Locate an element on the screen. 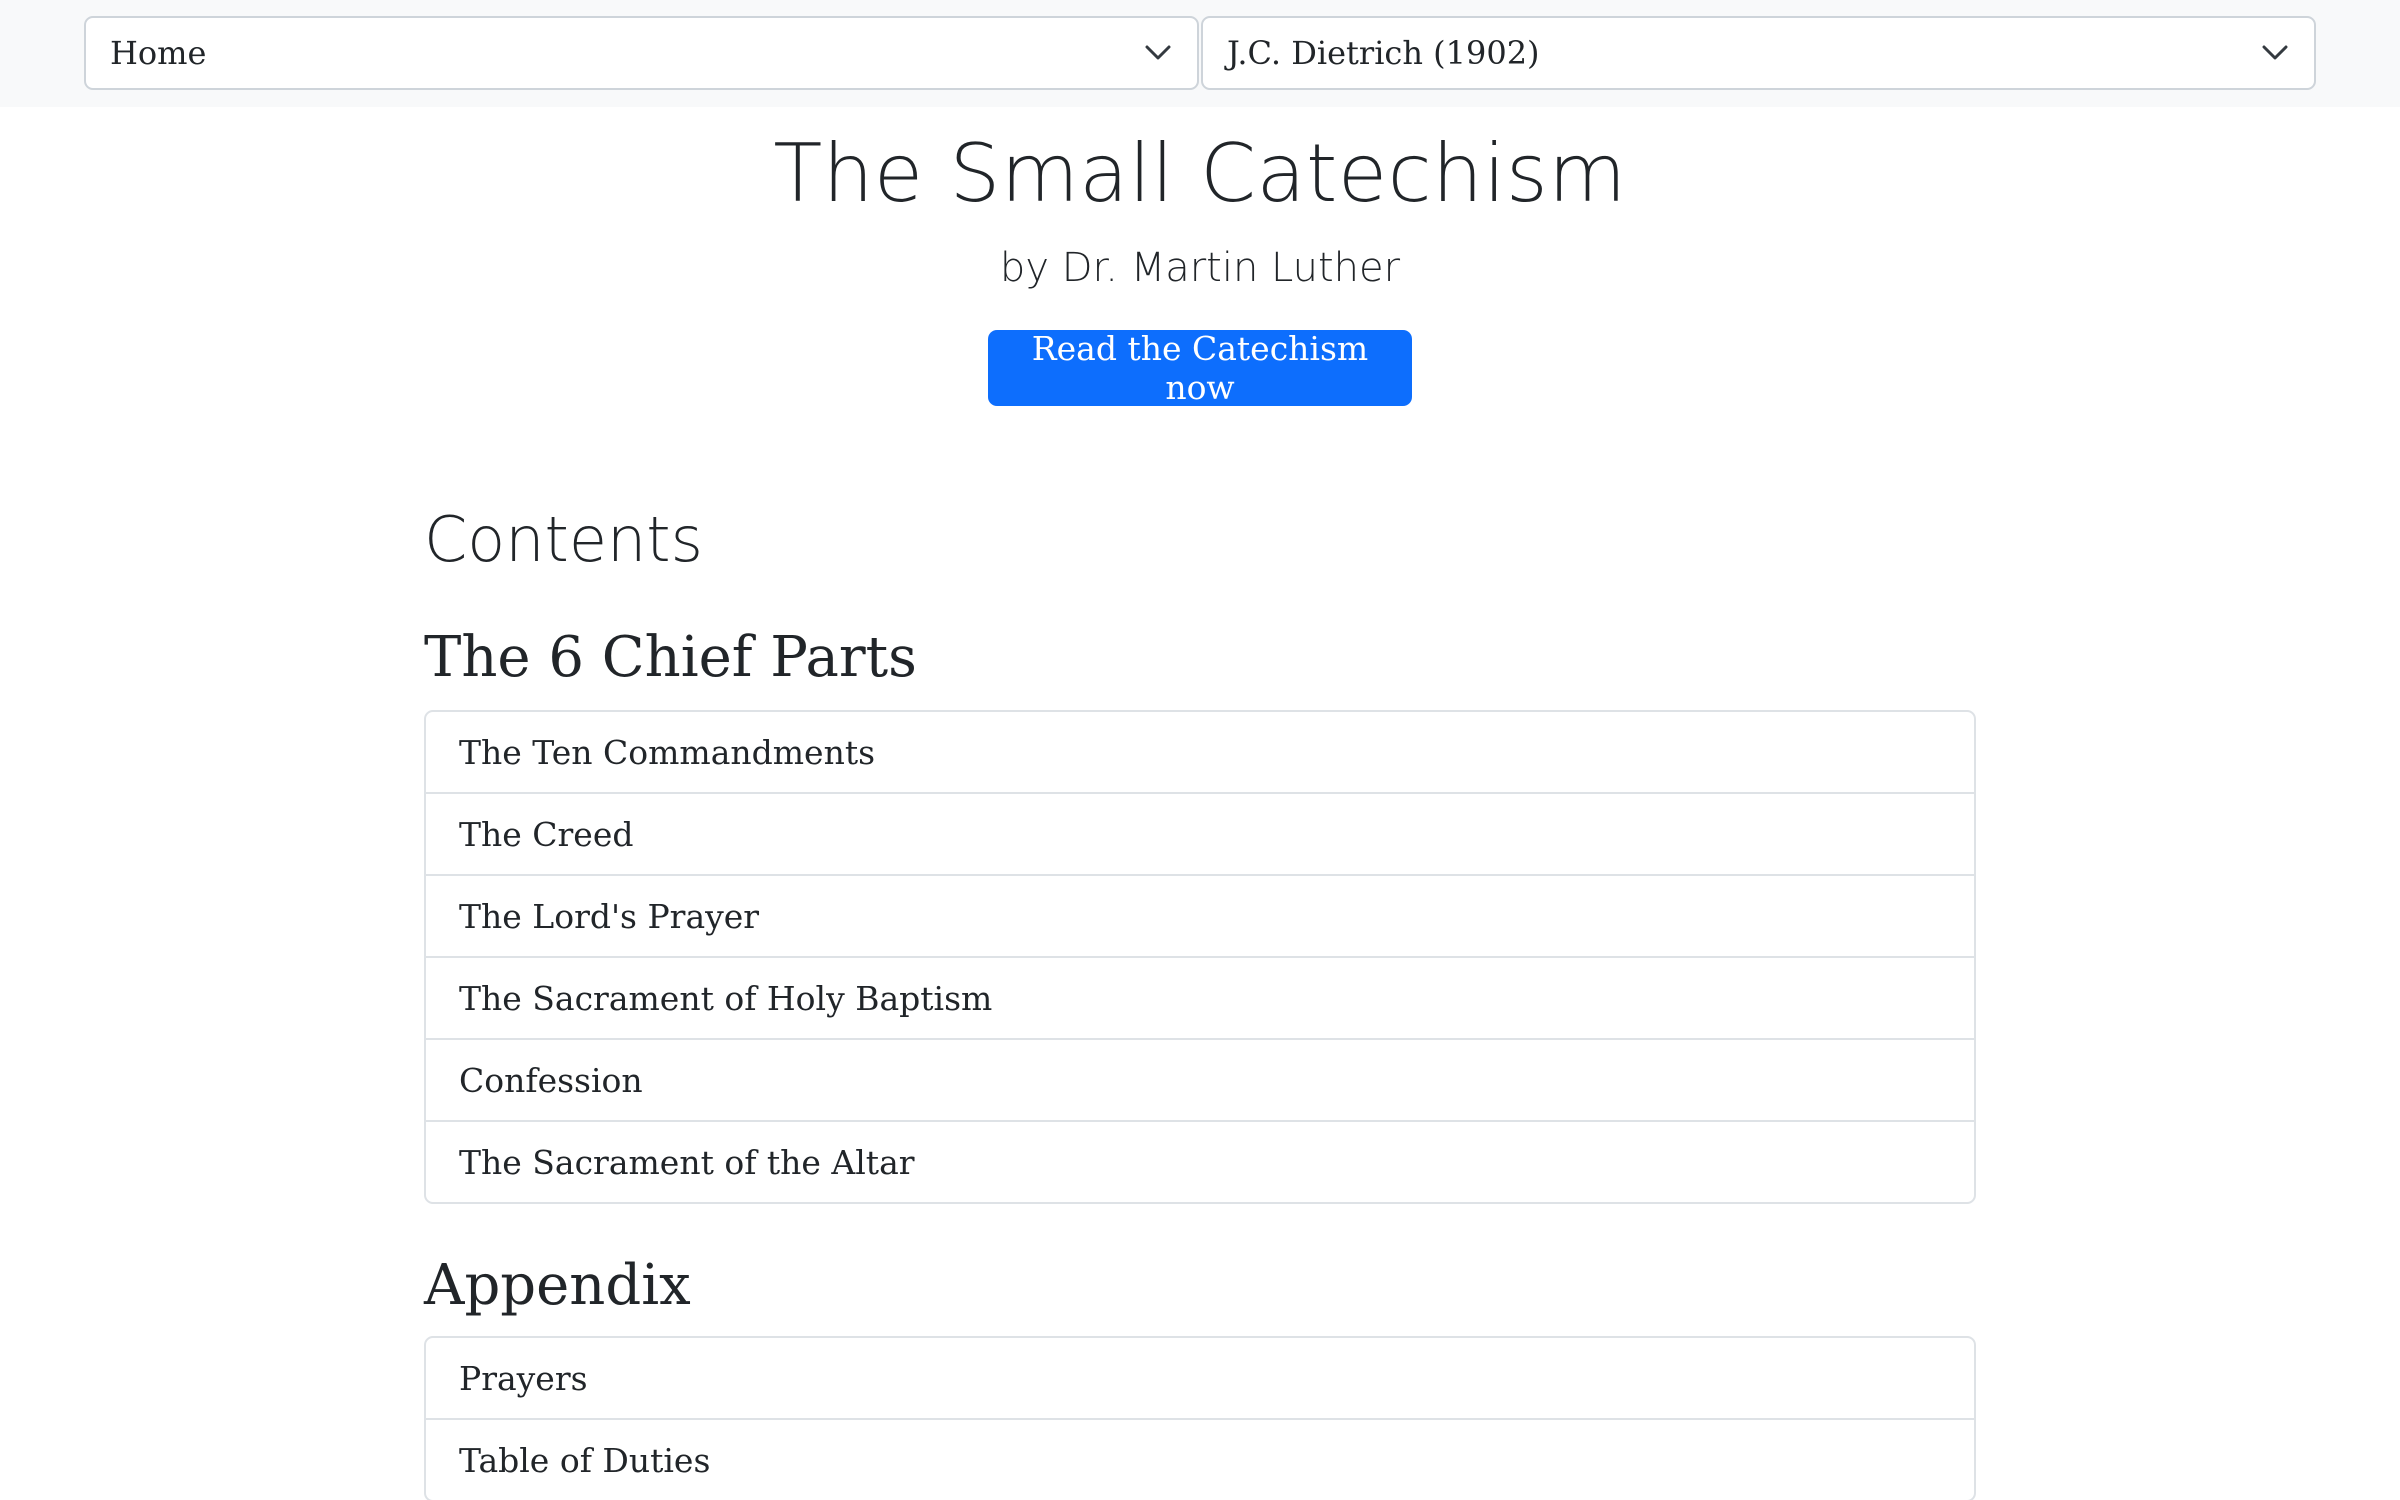 This screenshot has height=1500, width=2400. page-title: The Small Catechism is located at coordinates (1200, 173).